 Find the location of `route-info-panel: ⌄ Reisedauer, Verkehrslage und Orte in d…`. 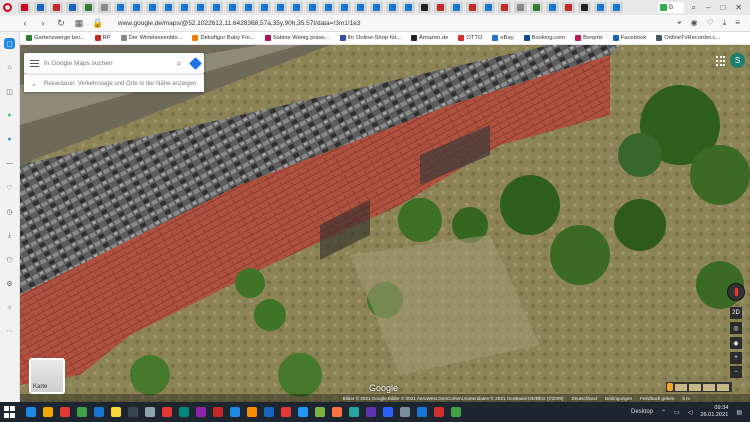

route-info-panel: ⌄ Reisedauer, Verkehrslage und Orte in d… is located at coordinates (114, 83).